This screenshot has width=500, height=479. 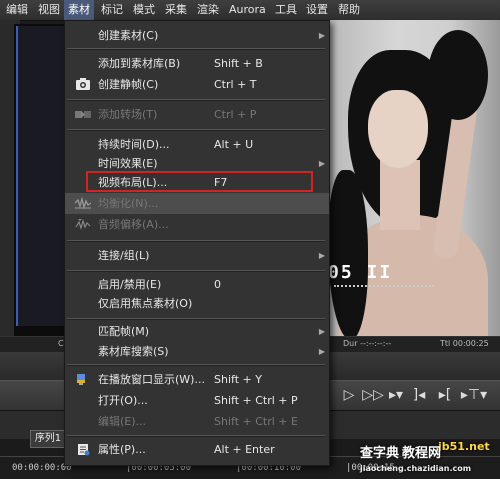 I want to click on menu-bar: 编辑 视图 素材 标记 模式 采集 渲染 Aurora 工具 设置 帮助, so click(x=250, y=10).